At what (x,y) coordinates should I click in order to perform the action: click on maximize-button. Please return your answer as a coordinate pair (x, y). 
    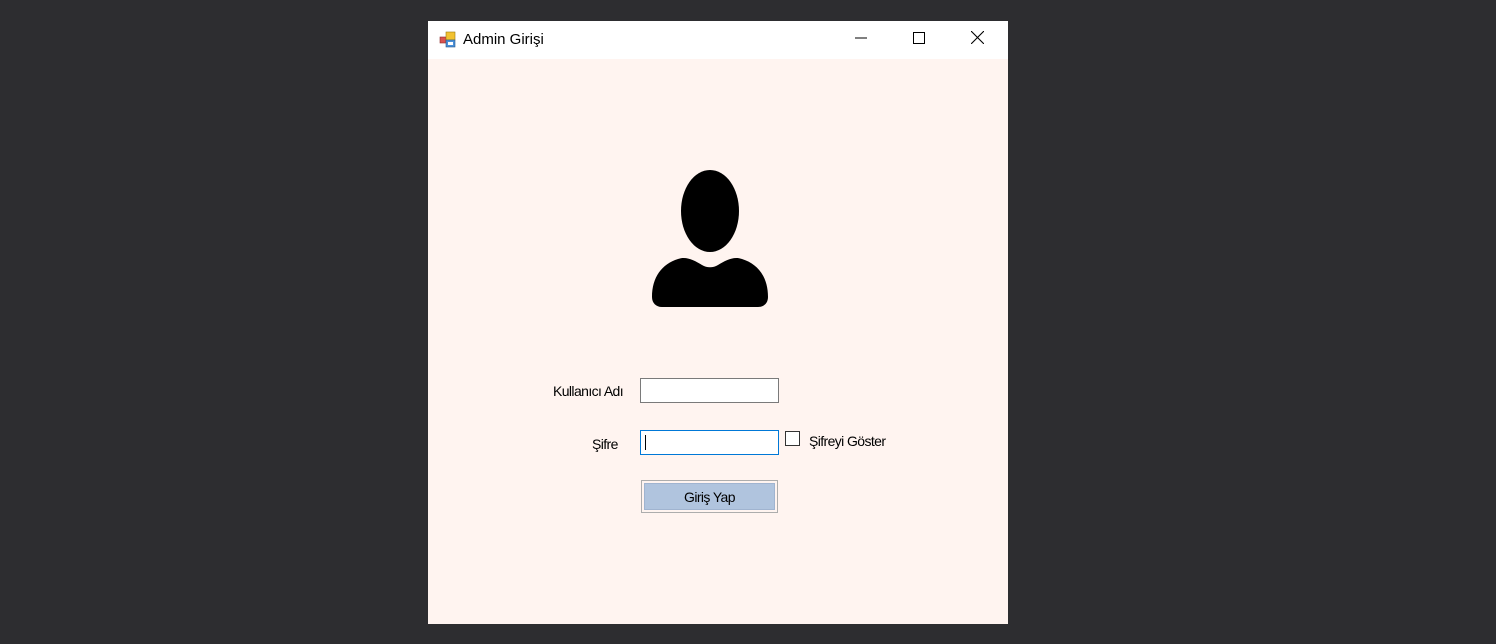
    Looking at the image, I should click on (919, 40).